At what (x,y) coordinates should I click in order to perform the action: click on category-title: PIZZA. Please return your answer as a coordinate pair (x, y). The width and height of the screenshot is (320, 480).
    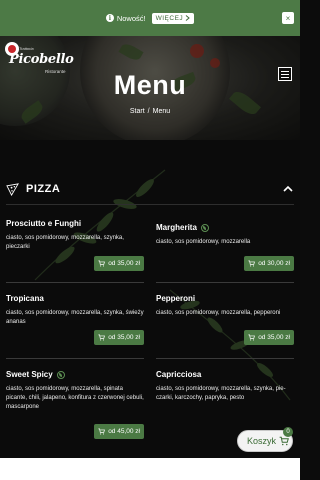
    Looking at the image, I should click on (43, 189).